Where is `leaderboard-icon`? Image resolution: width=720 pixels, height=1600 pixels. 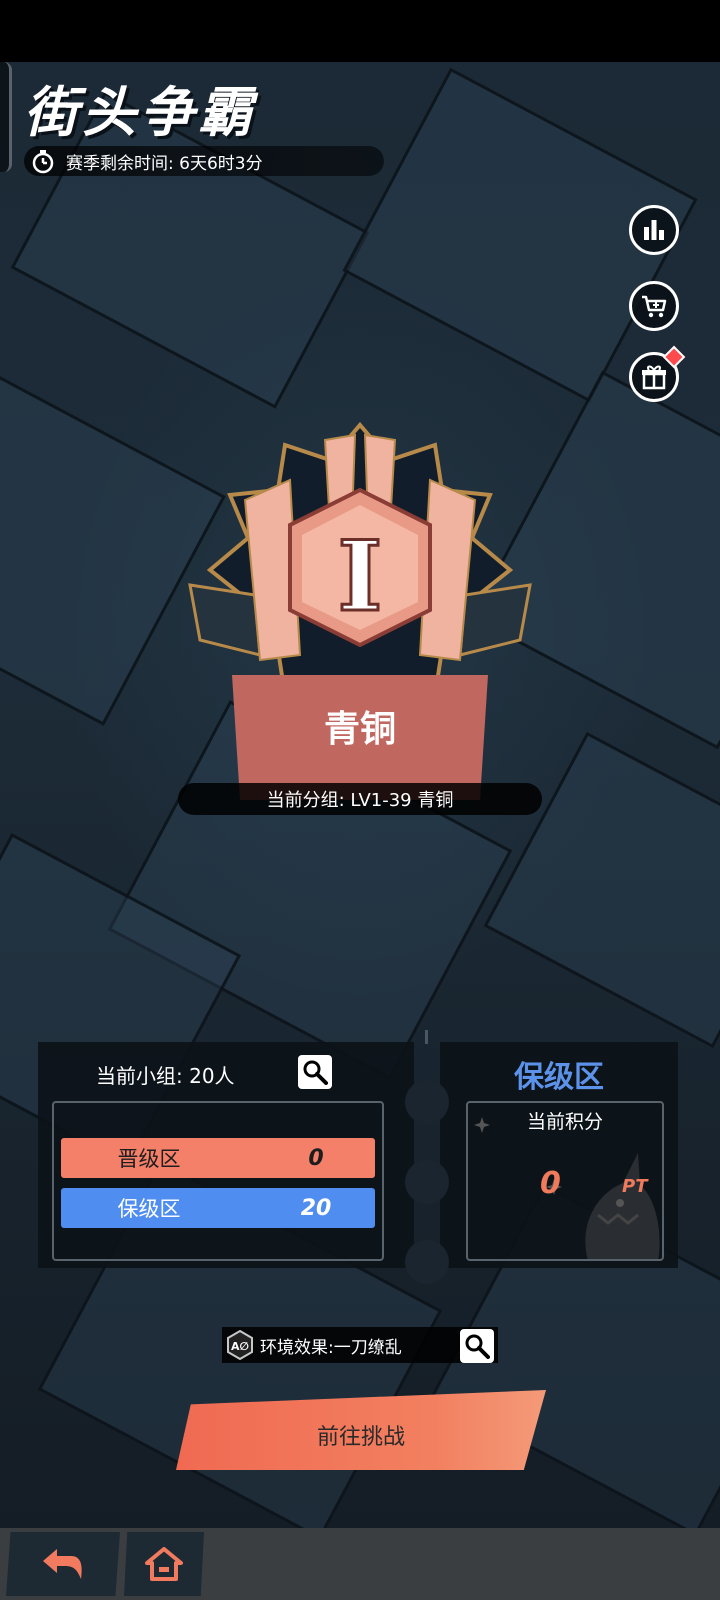
leaderboard-icon is located at coordinates (654, 230).